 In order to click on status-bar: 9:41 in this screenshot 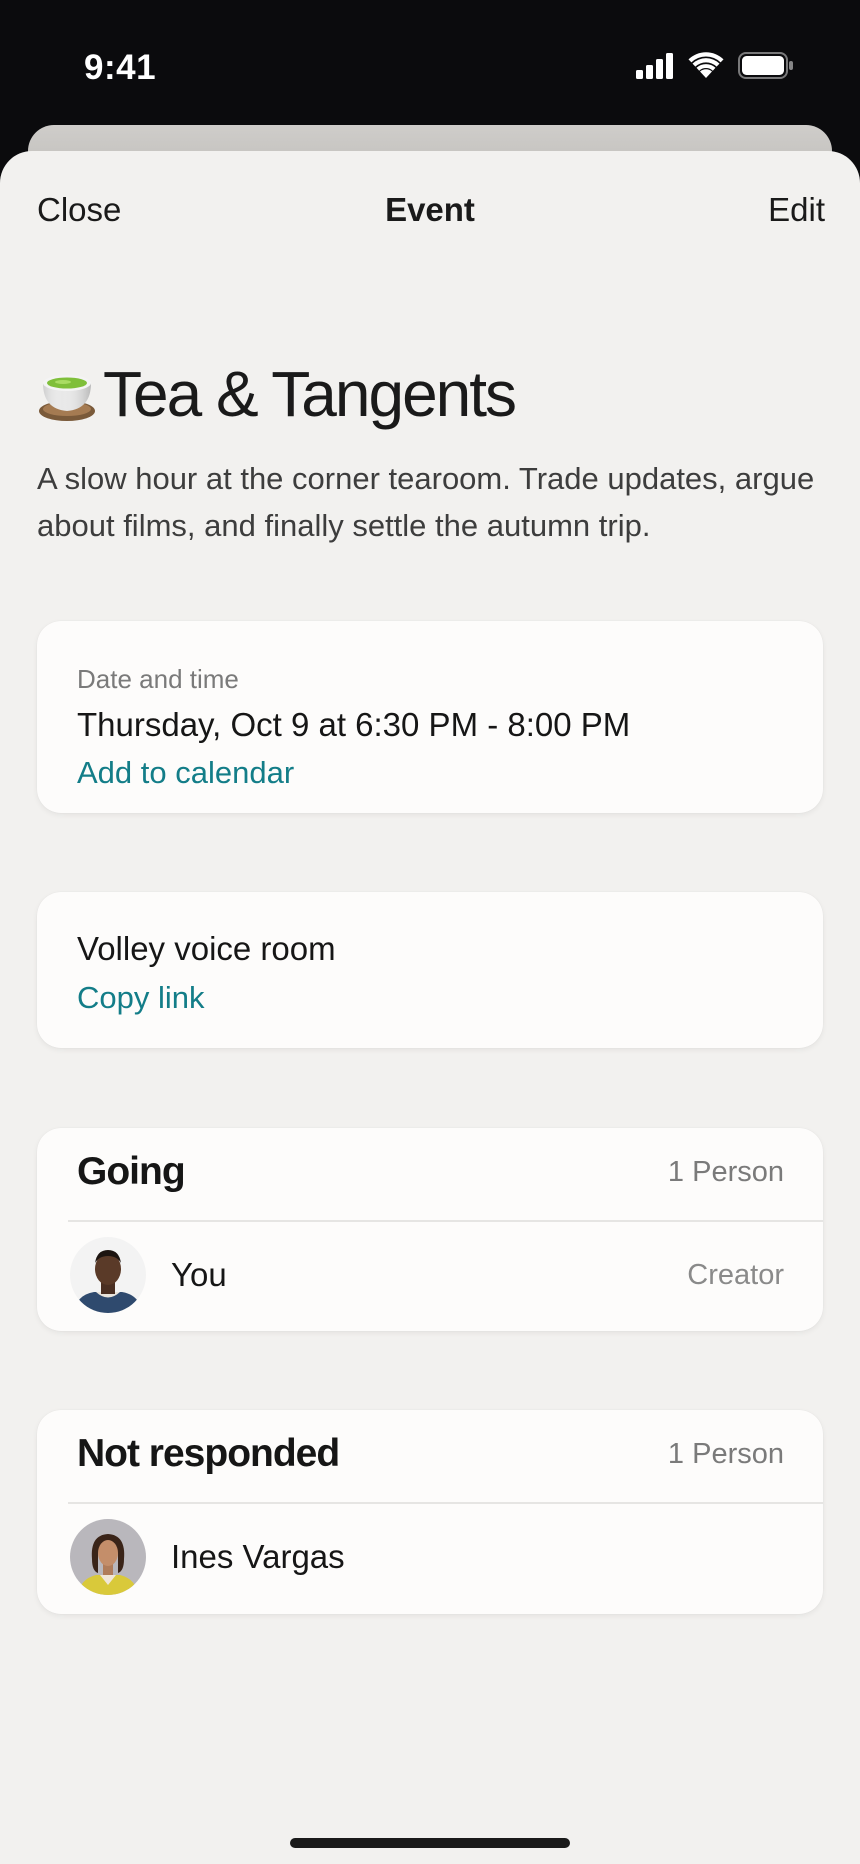, I will do `click(430, 65)`.